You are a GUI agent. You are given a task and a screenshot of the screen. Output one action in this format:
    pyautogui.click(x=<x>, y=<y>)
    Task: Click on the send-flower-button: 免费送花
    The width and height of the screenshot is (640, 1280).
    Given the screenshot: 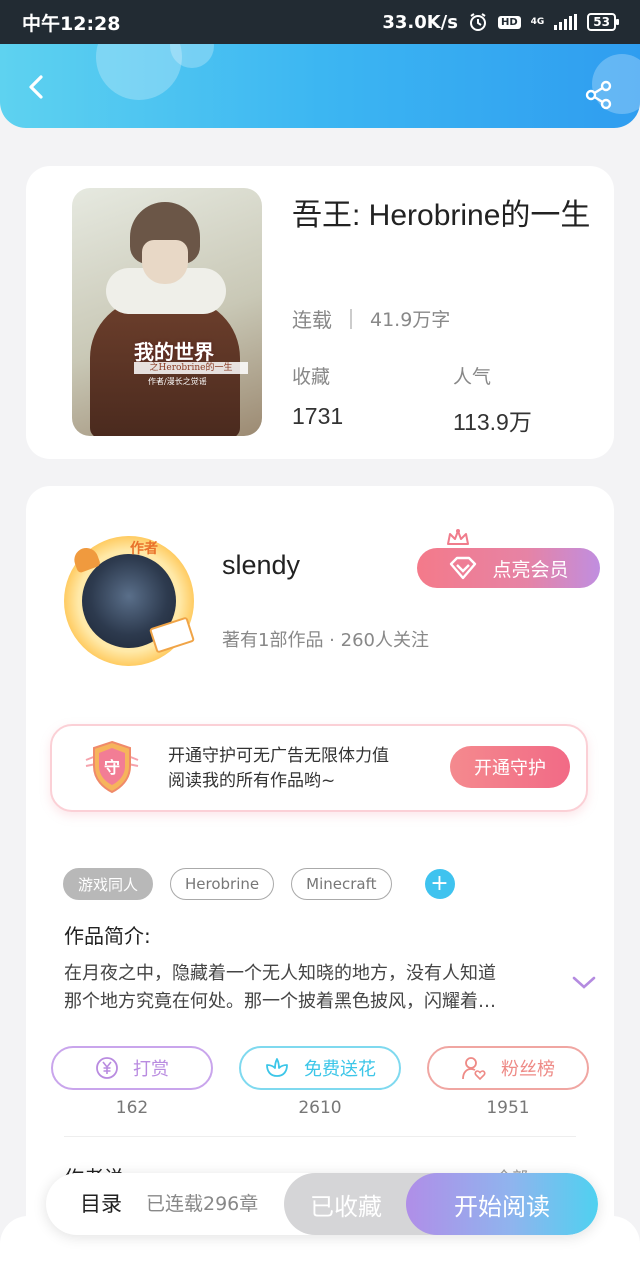 What is the action you would take?
    pyautogui.click(x=320, y=1068)
    